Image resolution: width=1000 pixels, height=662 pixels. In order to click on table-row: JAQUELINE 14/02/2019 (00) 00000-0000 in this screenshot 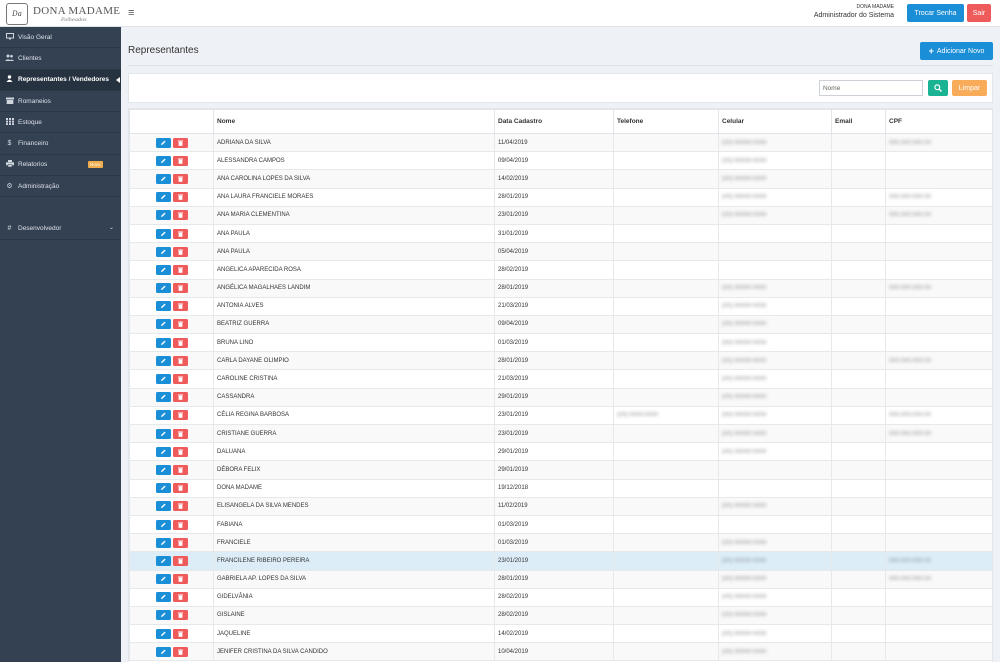, I will do `click(560, 634)`.